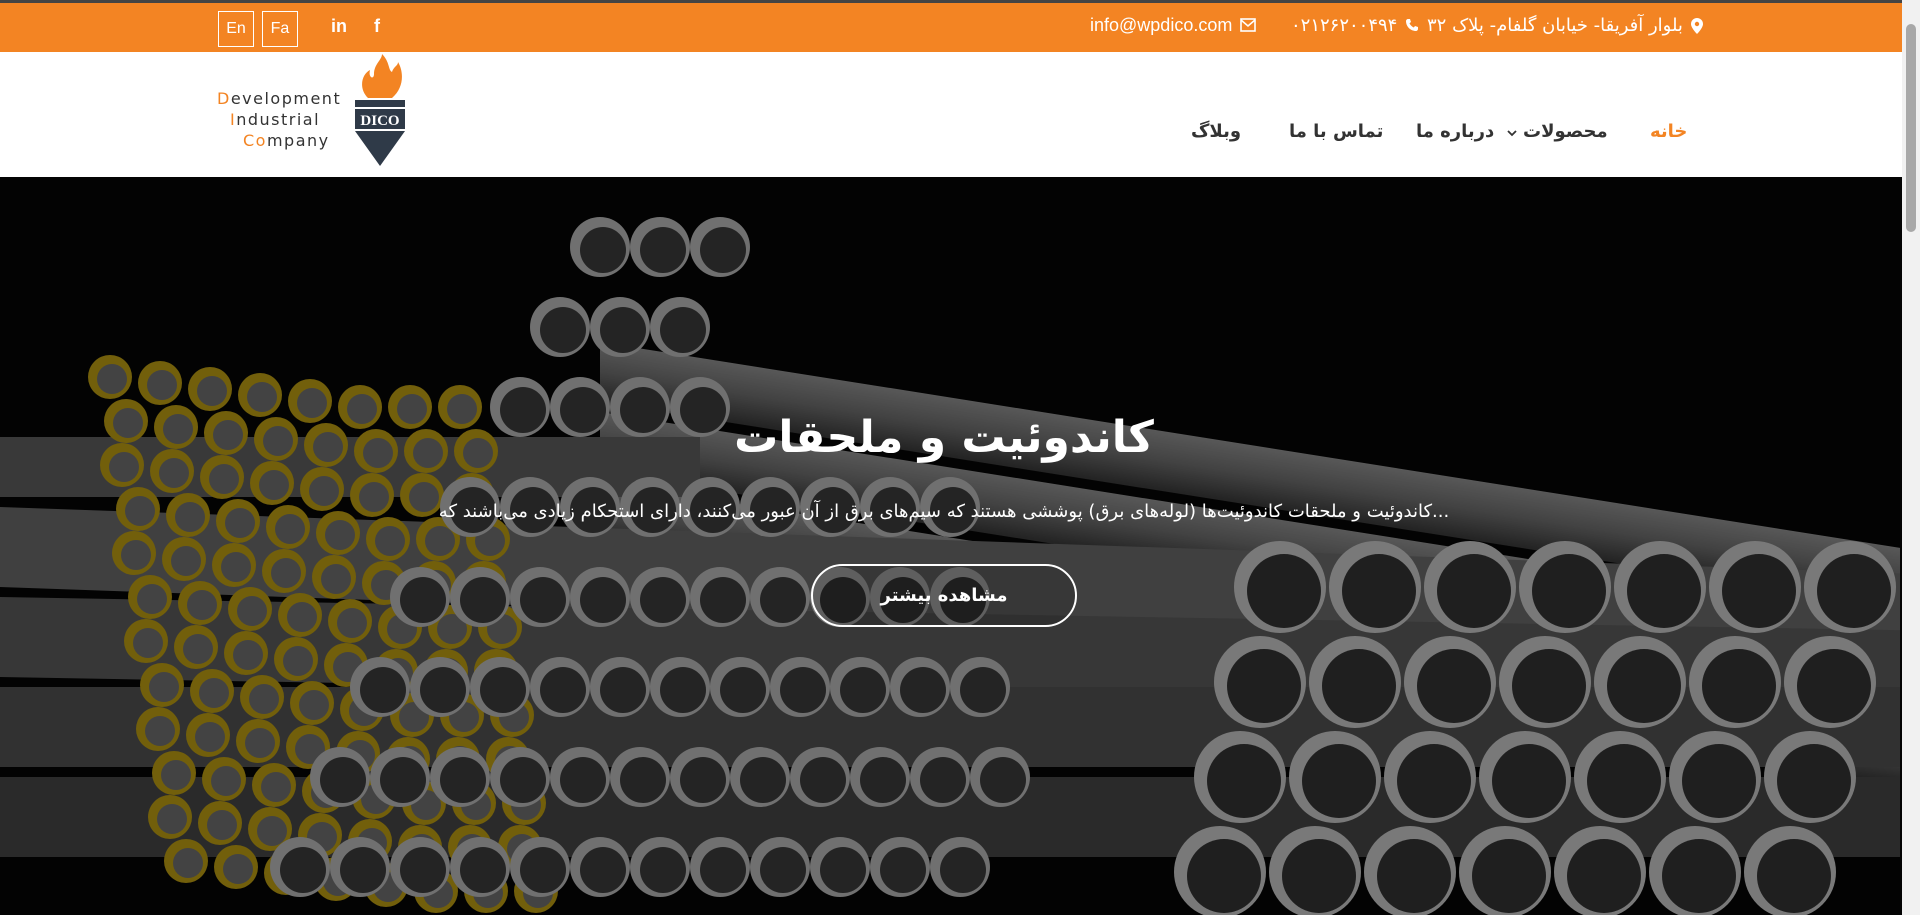 The height and width of the screenshot is (915, 1920). What do you see at coordinates (380, 112) in the screenshot?
I see `logo-torch-icon: DICO` at bounding box center [380, 112].